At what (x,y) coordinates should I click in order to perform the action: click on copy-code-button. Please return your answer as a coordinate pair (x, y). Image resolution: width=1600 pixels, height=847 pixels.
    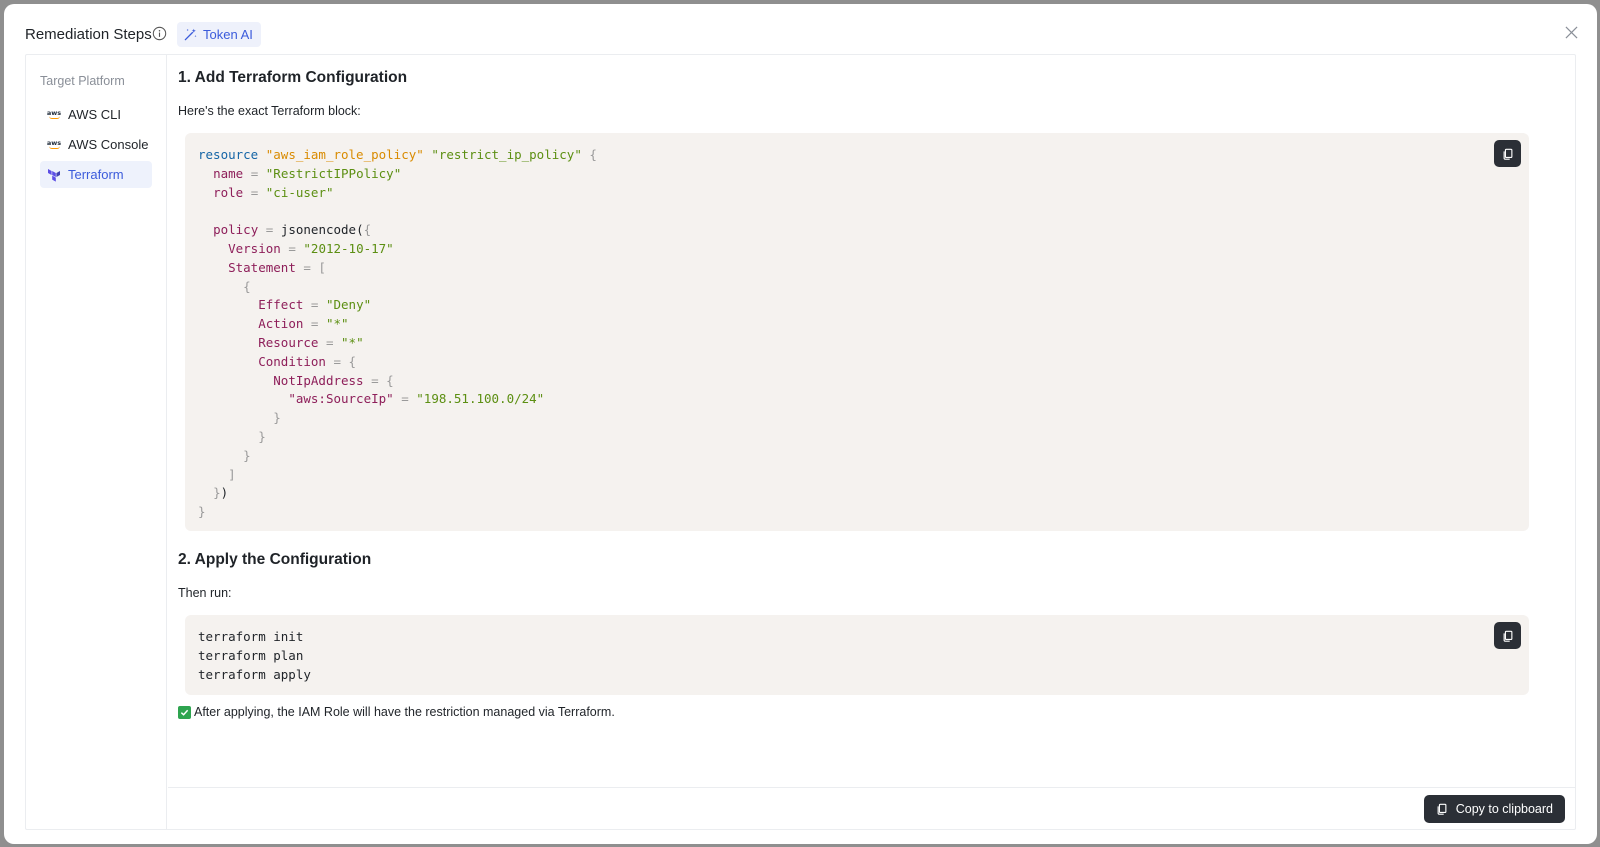
    Looking at the image, I should click on (1507, 153).